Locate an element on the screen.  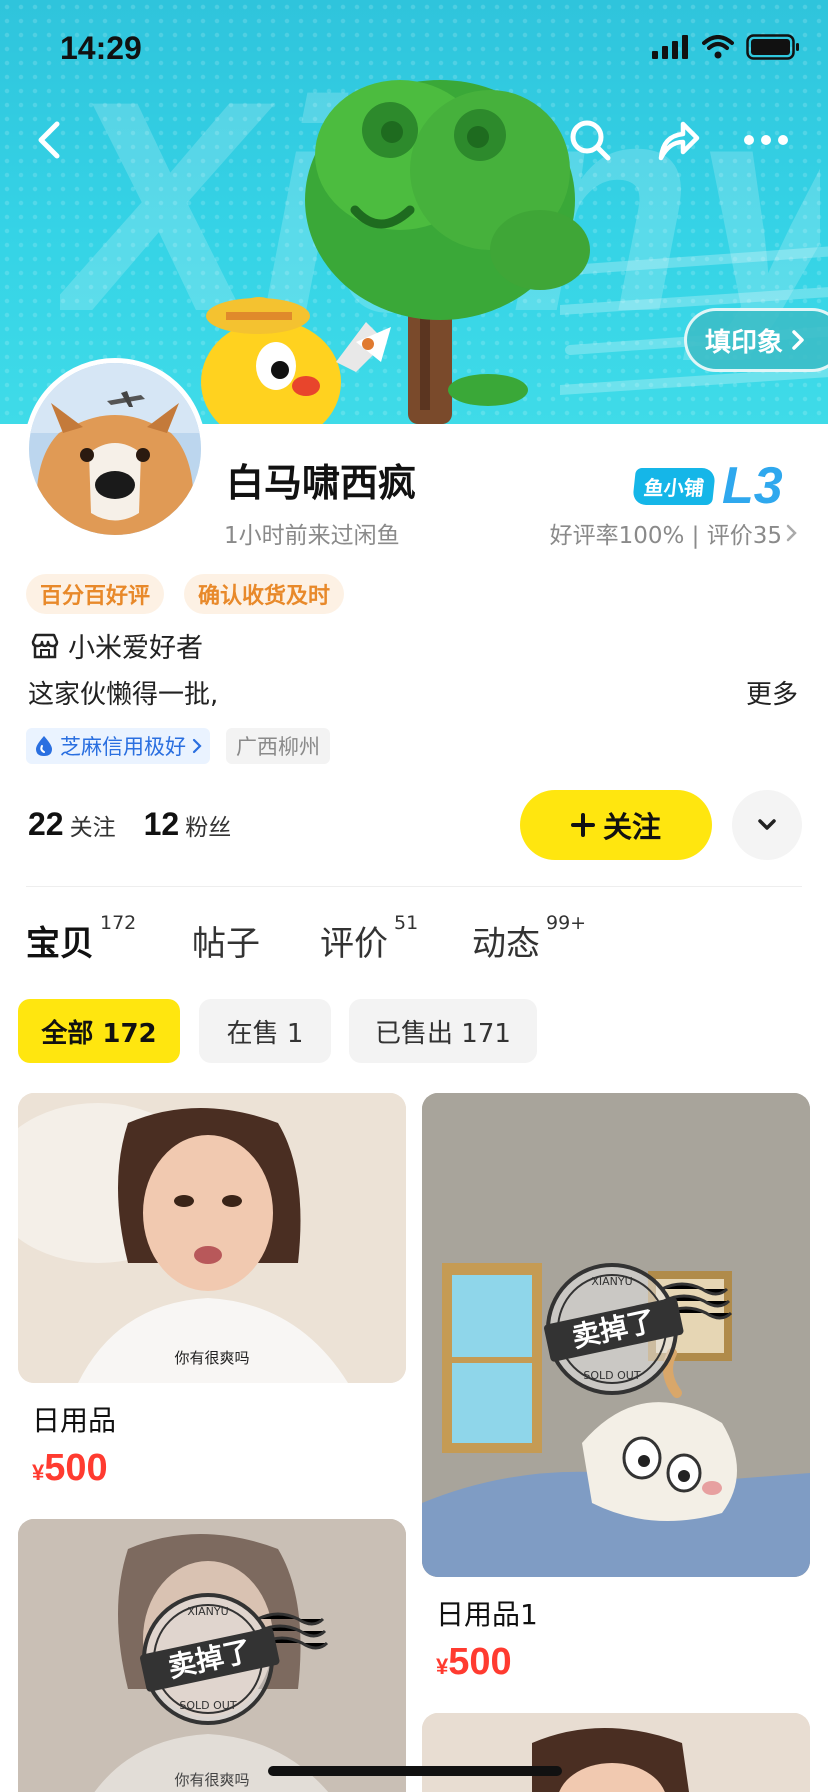
tab-activity: 动态 99+ is located at coordinates (529, 938).